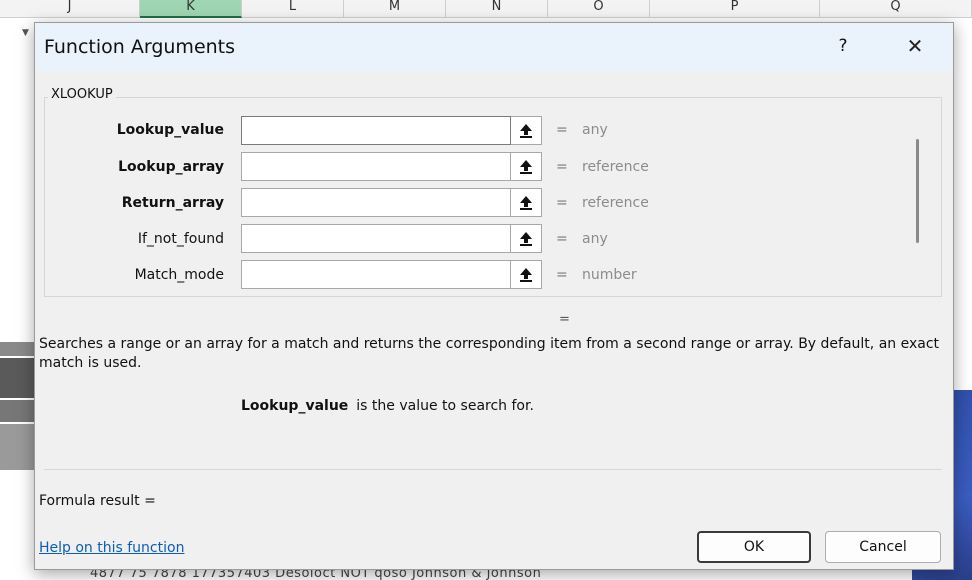 Image resolution: width=972 pixels, height=580 pixels. What do you see at coordinates (376, 238) in the screenshot?
I see `if-not-found-input` at bounding box center [376, 238].